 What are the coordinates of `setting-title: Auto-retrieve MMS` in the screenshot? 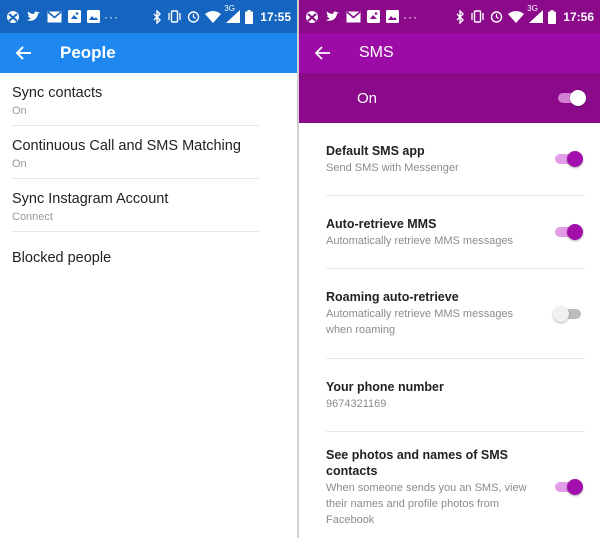 It's located at (381, 223).